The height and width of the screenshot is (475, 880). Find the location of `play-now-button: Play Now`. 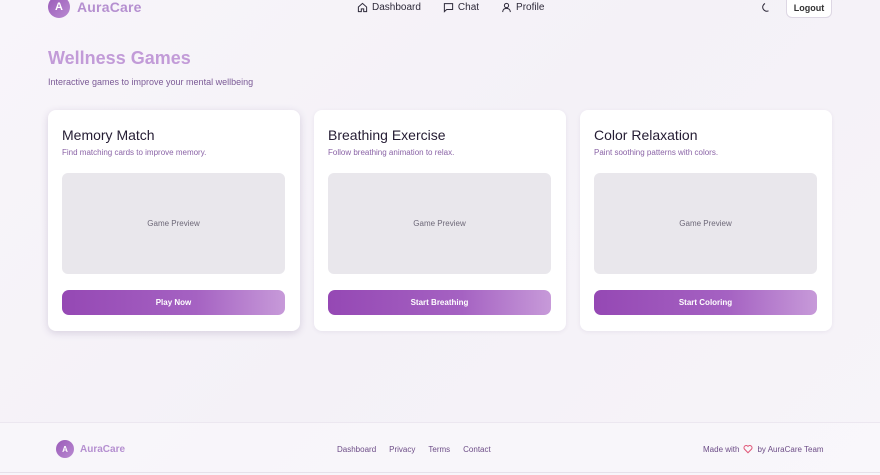

play-now-button: Play Now is located at coordinates (173, 302).